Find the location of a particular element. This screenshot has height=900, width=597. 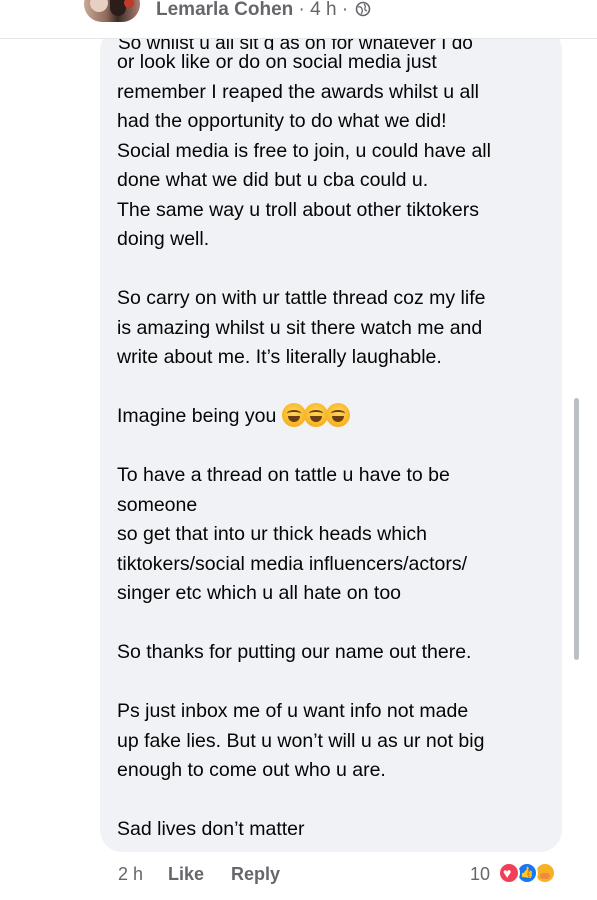

comment-line: or look like or do on social media just is located at coordinates (332, 63).